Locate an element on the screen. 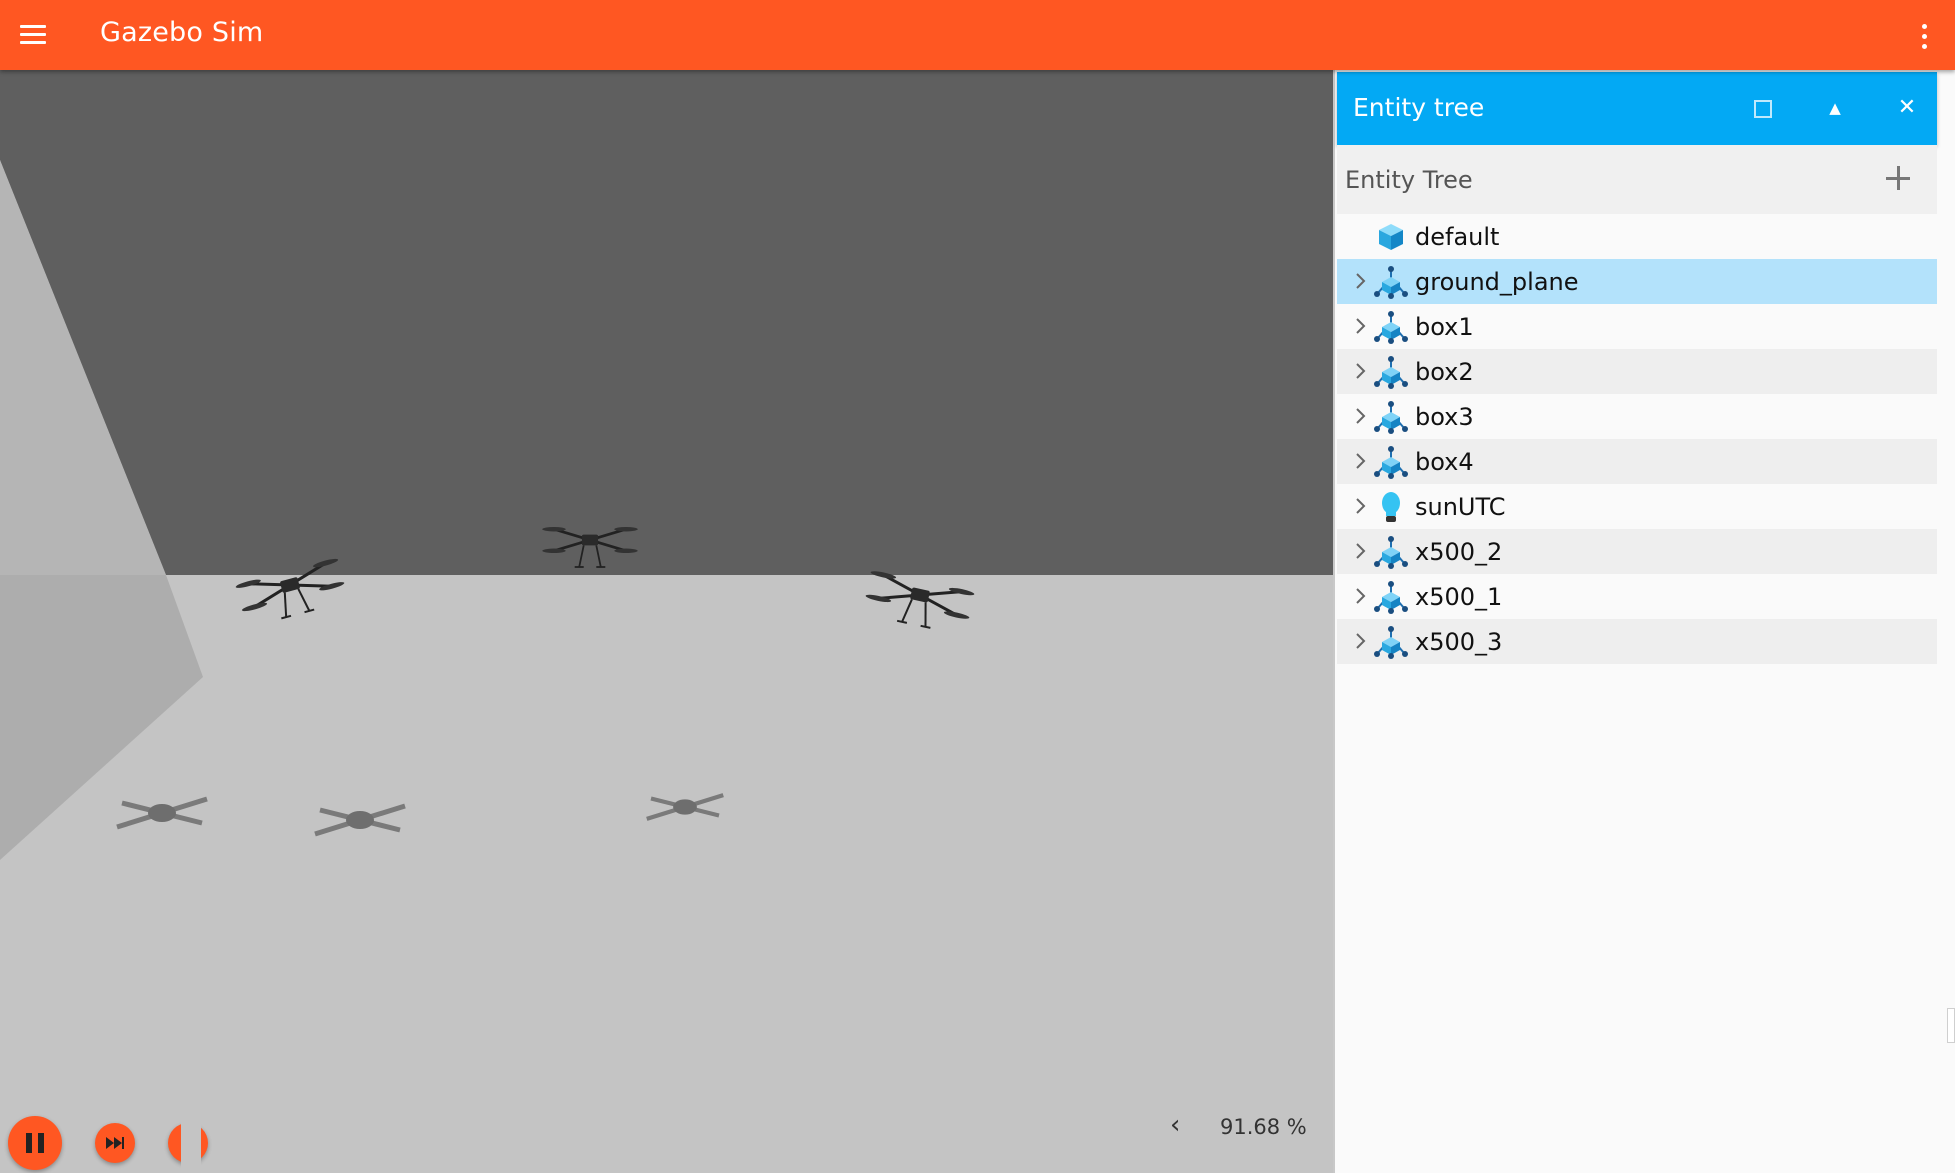  close-icon: ✕ is located at coordinates (1907, 107).